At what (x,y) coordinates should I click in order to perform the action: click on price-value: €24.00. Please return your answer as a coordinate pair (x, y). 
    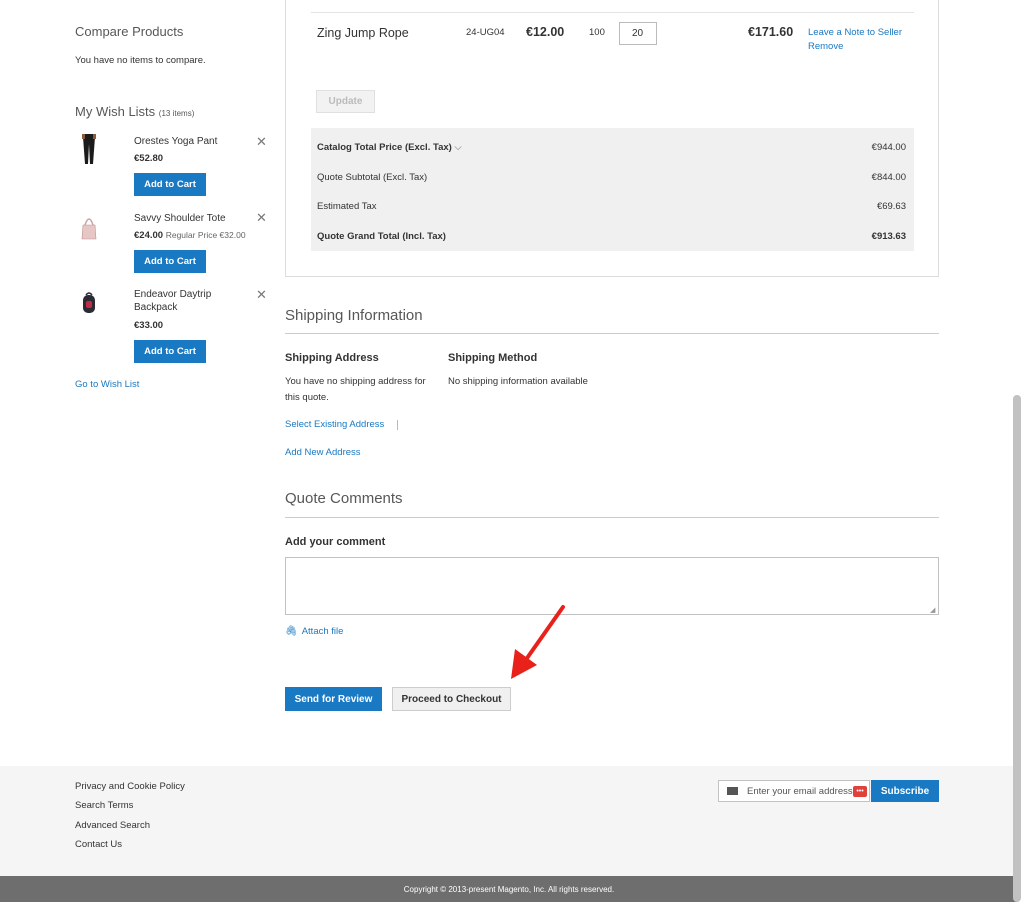
    Looking at the image, I should click on (149, 235).